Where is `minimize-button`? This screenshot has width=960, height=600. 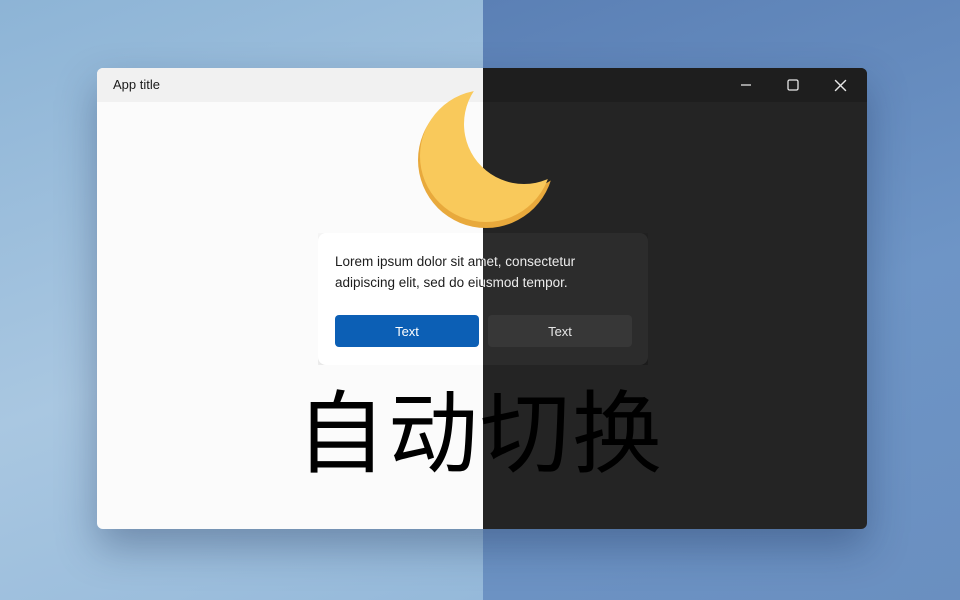 minimize-button is located at coordinates (746, 85).